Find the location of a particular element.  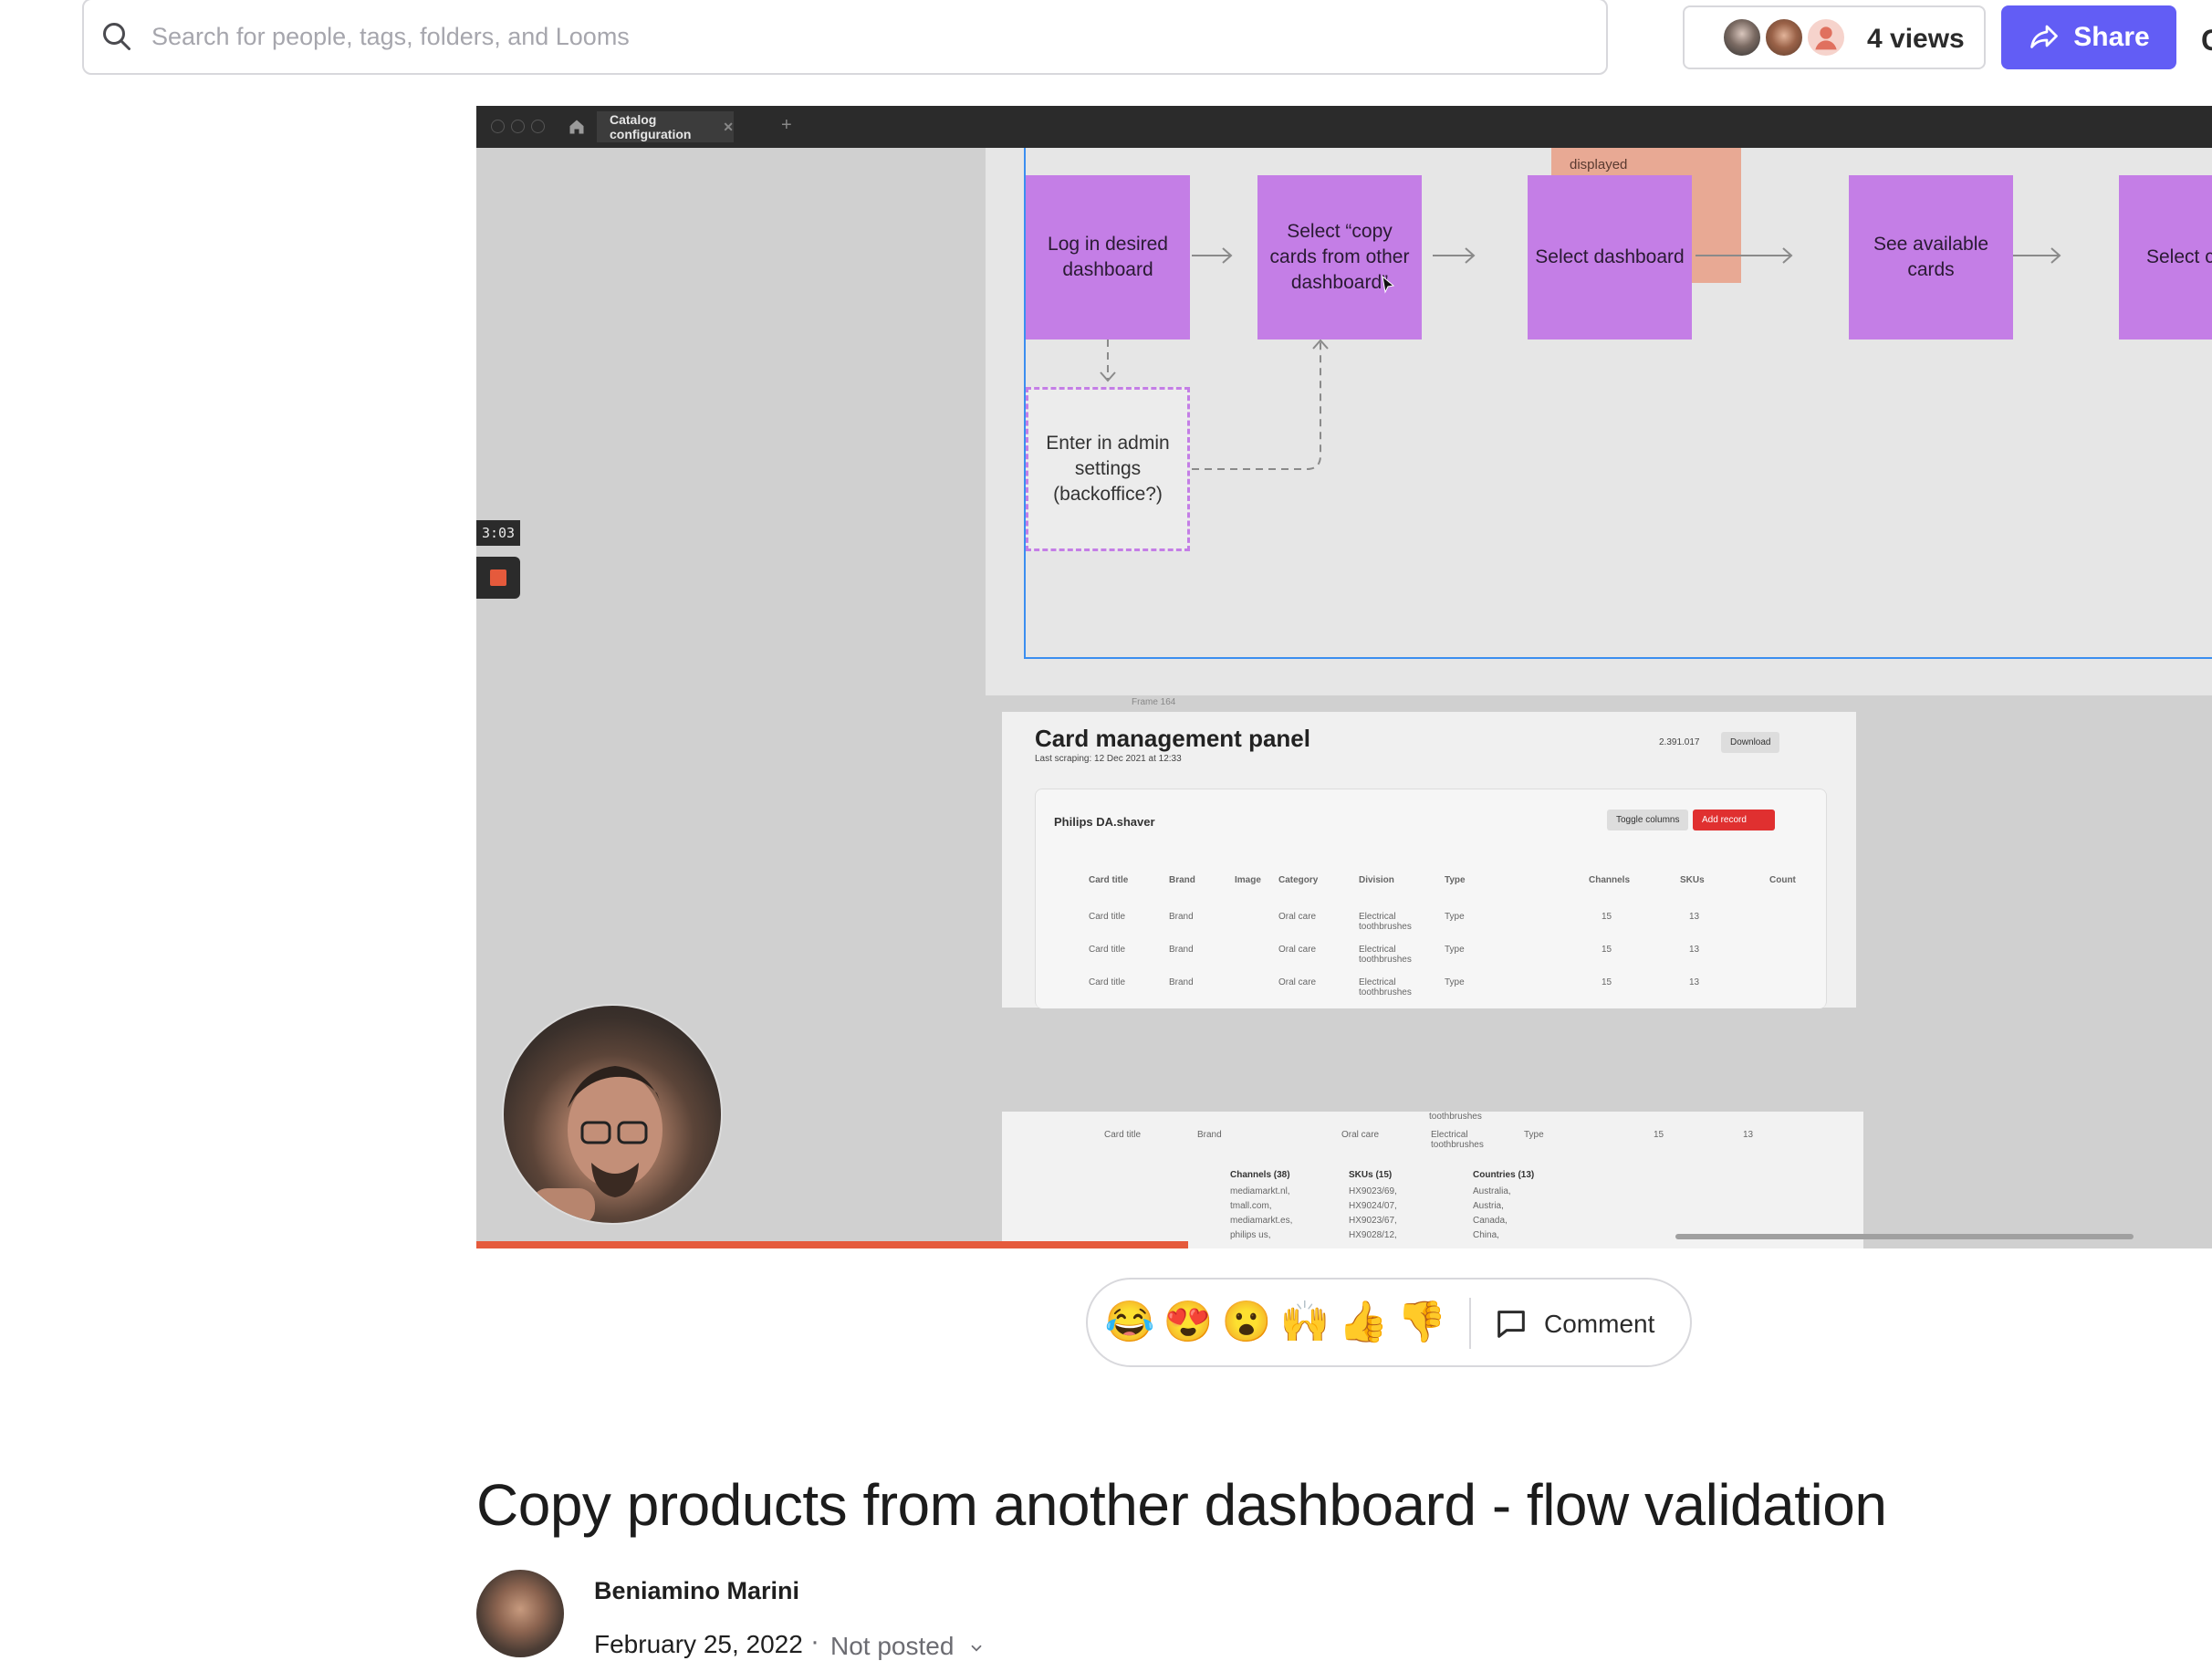

author-name: Beniamino Marini is located at coordinates (696, 1591).